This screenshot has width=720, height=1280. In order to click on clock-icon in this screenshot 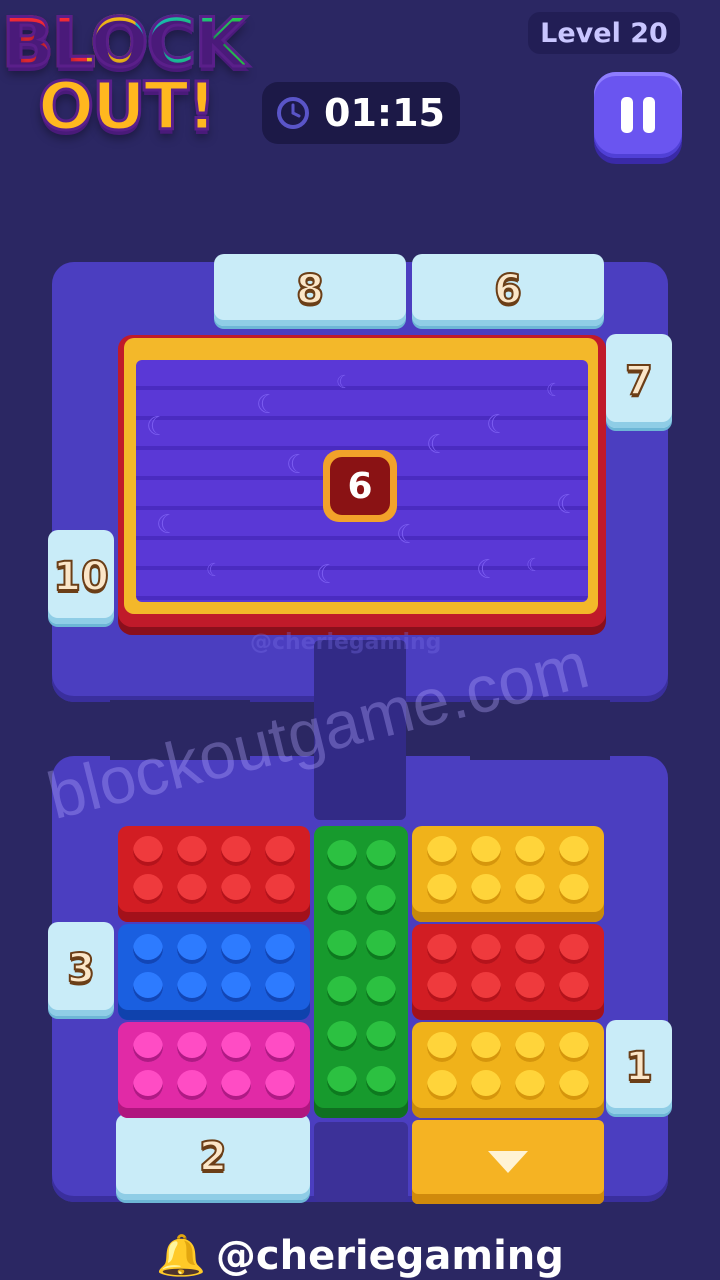, I will do `click(293, 113)`.